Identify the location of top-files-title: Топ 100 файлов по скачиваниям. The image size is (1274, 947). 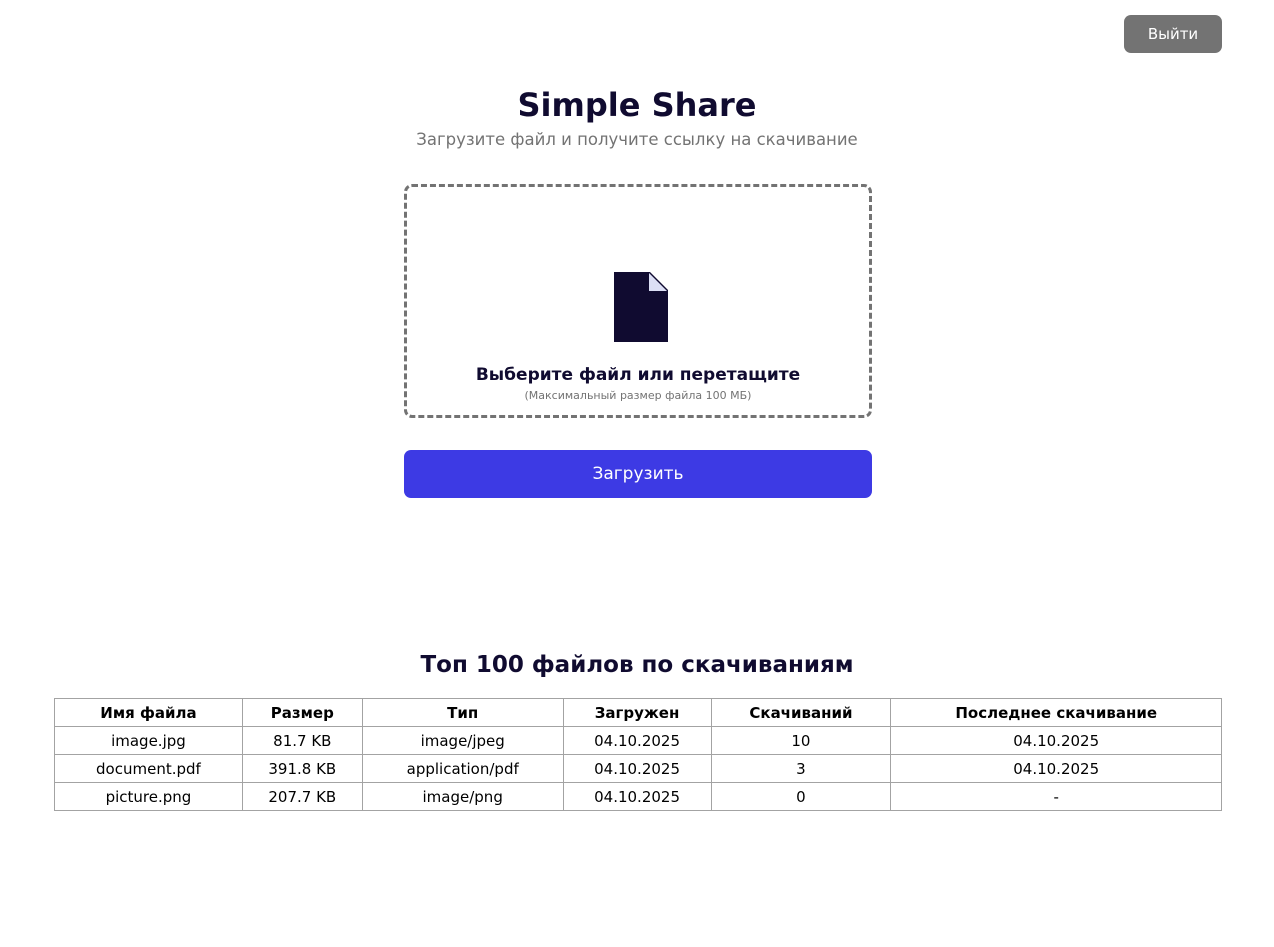
(637, 665).